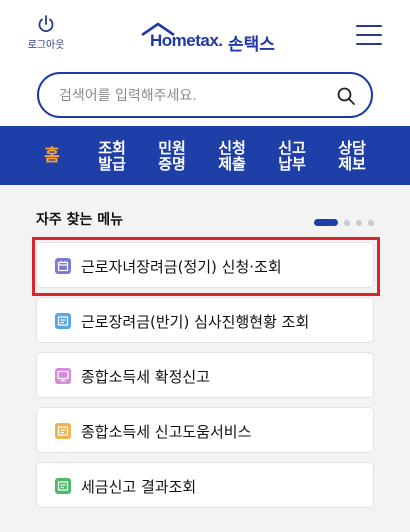  I want to click on tab-consult-report: 상담 제보, so click(352, 155).